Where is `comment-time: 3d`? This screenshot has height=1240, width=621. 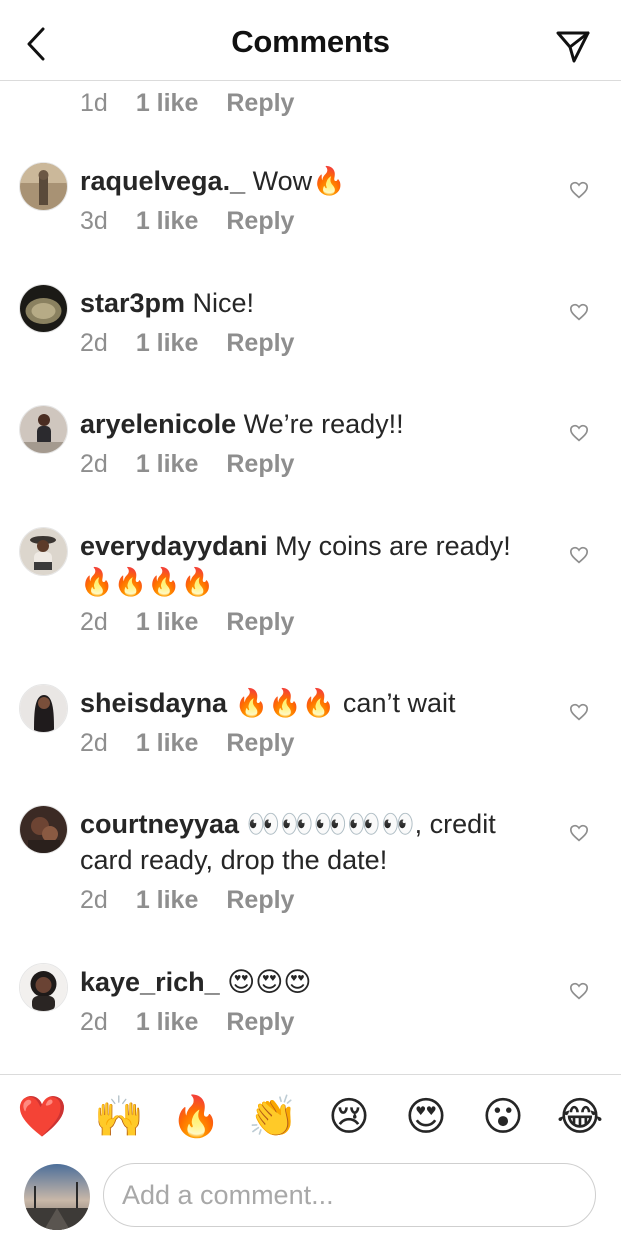
comment-time: 3d is located at coordinates (94, 221).